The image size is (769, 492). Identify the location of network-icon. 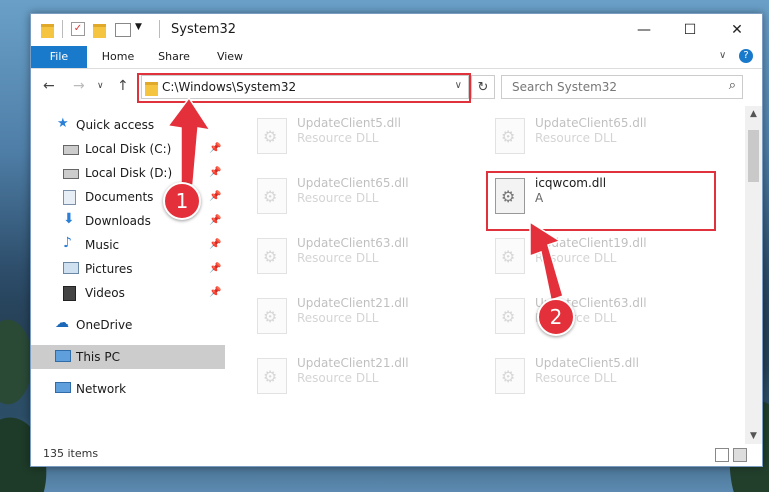
(63, 387).